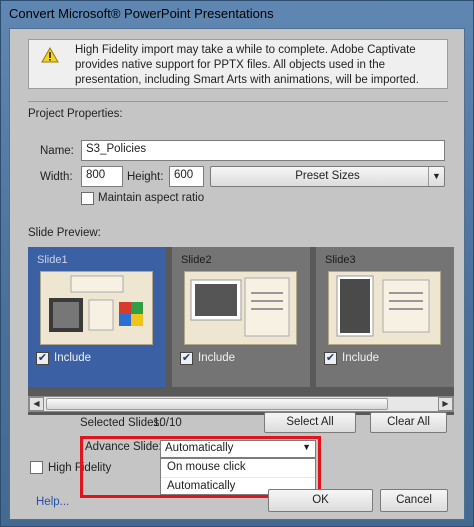 Image resolution: width=474 pixels, height=527 pixels. I want to click on ok-button: OK, so click(320, 500).